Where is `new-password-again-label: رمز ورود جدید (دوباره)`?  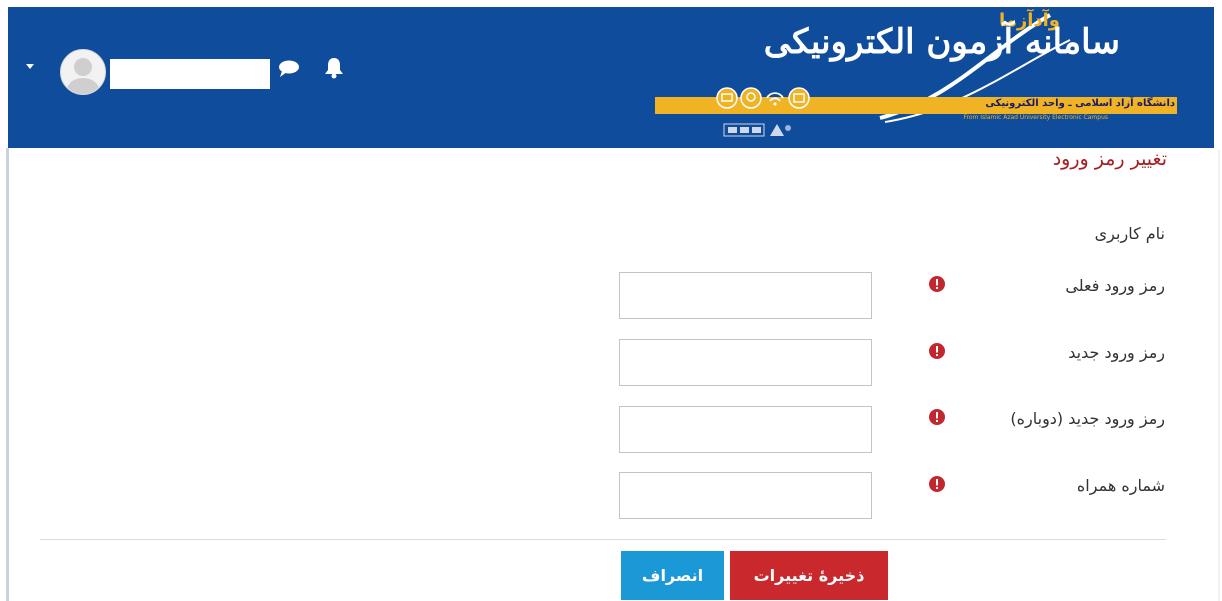
new-password-again-label: رمز ورود جدید (دوباره) is located at coordinates (1087, 418).